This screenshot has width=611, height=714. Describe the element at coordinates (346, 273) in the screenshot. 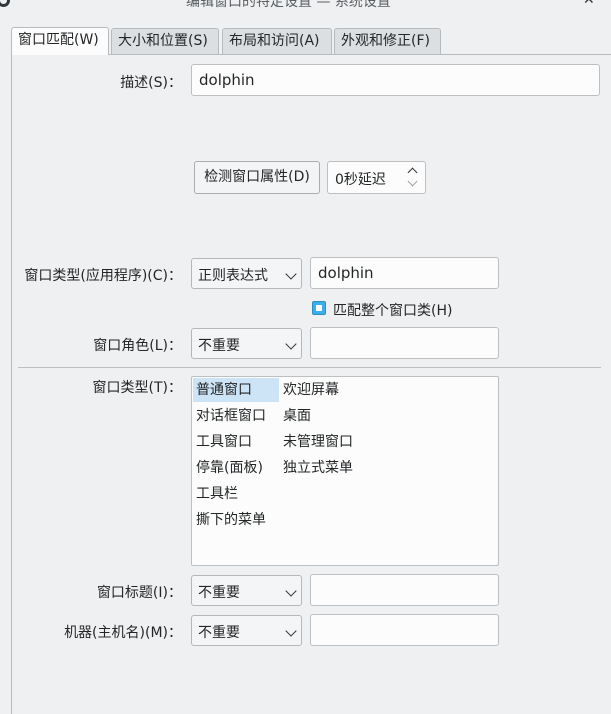

I see `window-class-value: dolphin` at that location.